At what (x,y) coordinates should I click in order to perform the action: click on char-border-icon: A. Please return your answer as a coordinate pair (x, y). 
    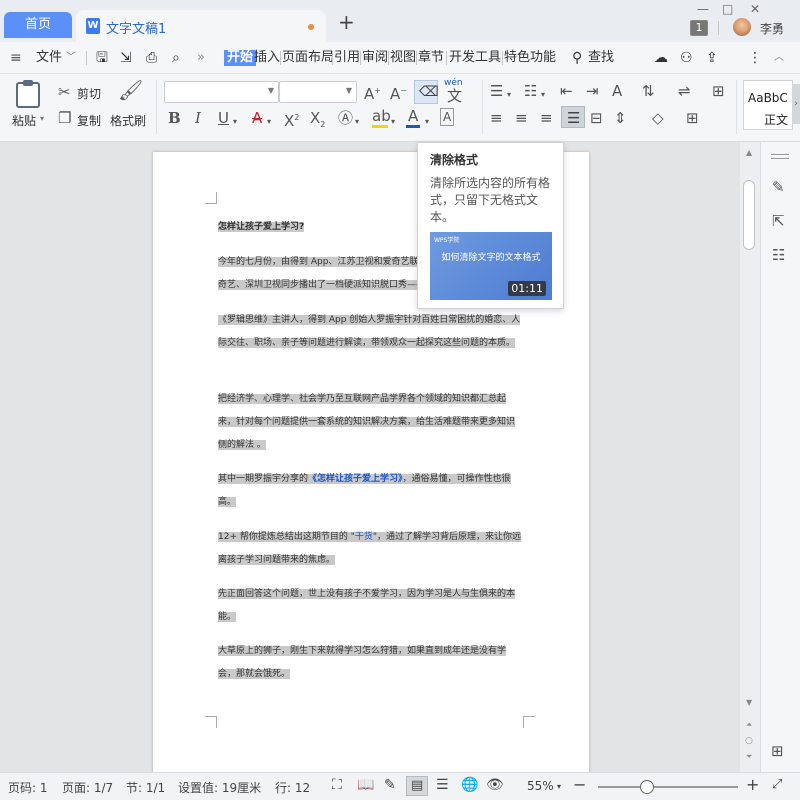
    Looking at the image, I should click on (447, 117).